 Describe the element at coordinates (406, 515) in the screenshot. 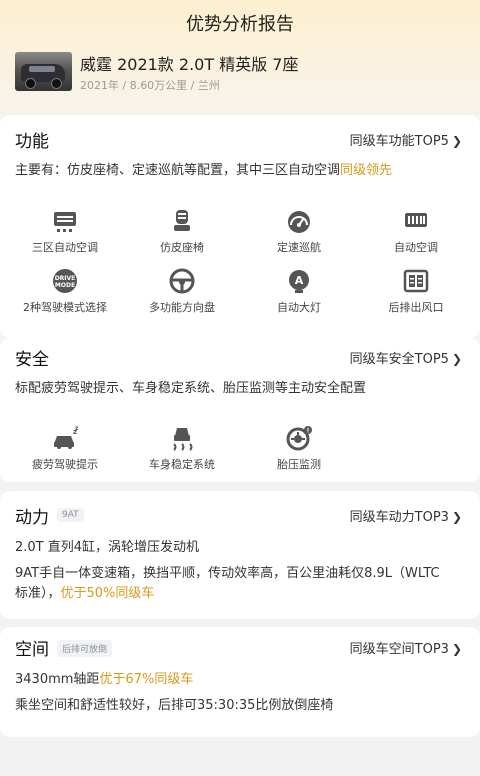

I see `power-top3-link: 同级车动力TOP3 ❯` at that location.